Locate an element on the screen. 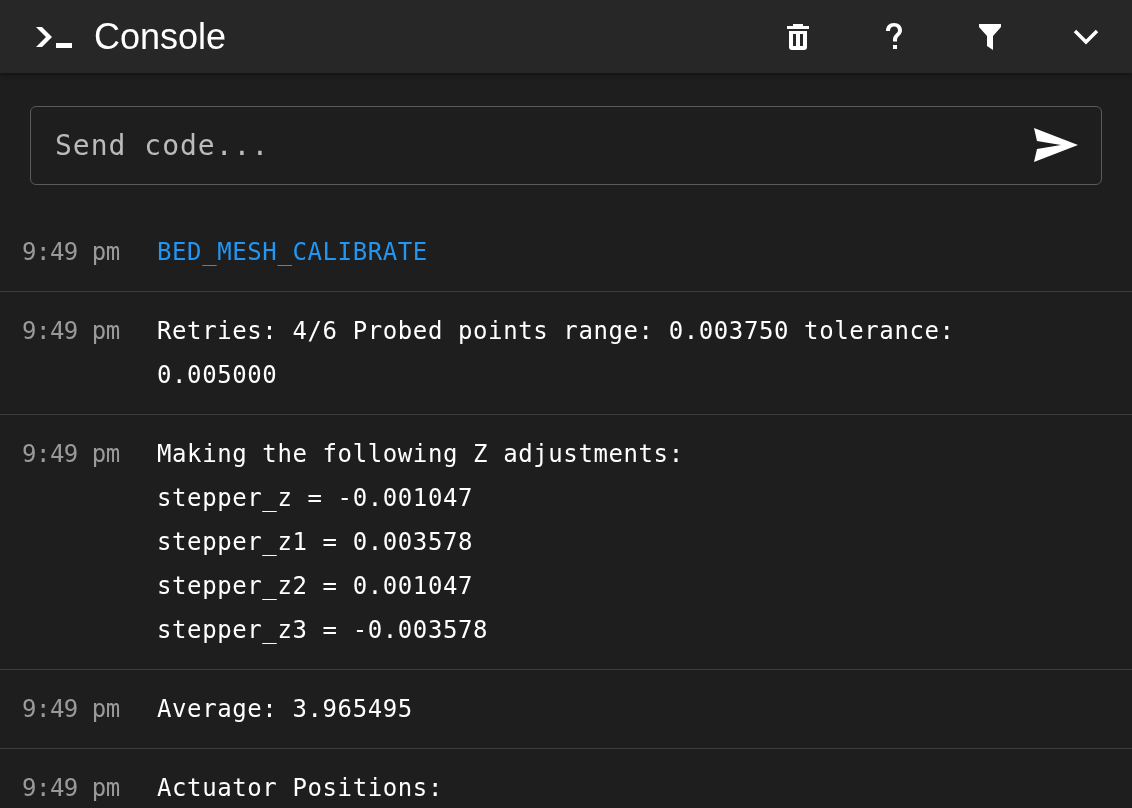 The height and width of the screenshot is (808, 1132). log-message: Making the following Z adjustments: is located at coordinates (420, 454).